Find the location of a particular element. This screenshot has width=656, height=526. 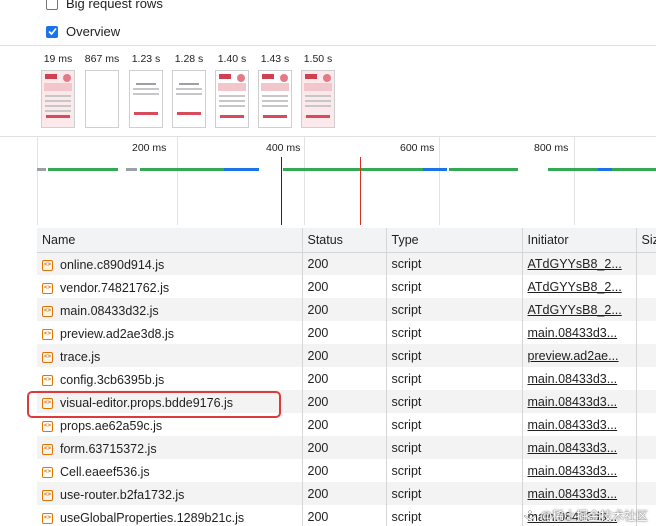

overview-option: Overview is located at coordinates (83, 31).